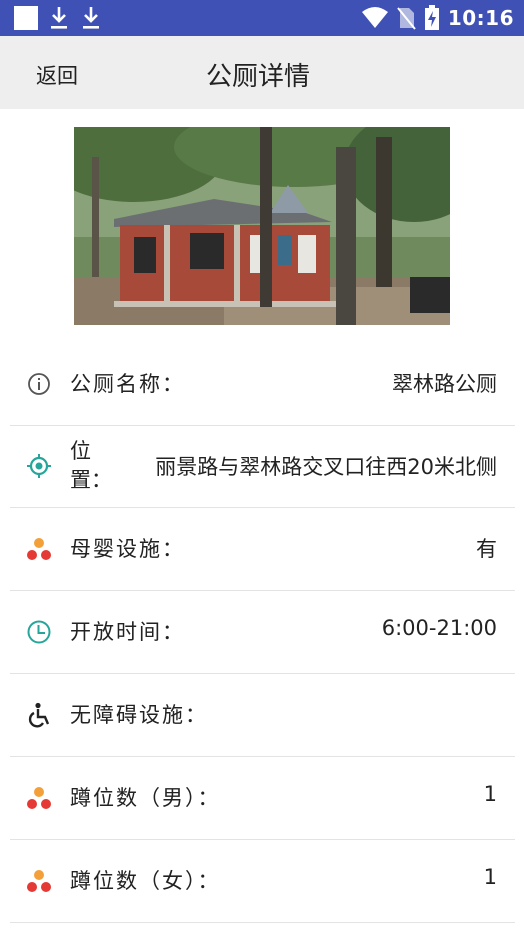 The height and width of the screenshot is (933, 524). I want to click on location-icon, so click(39, 466).